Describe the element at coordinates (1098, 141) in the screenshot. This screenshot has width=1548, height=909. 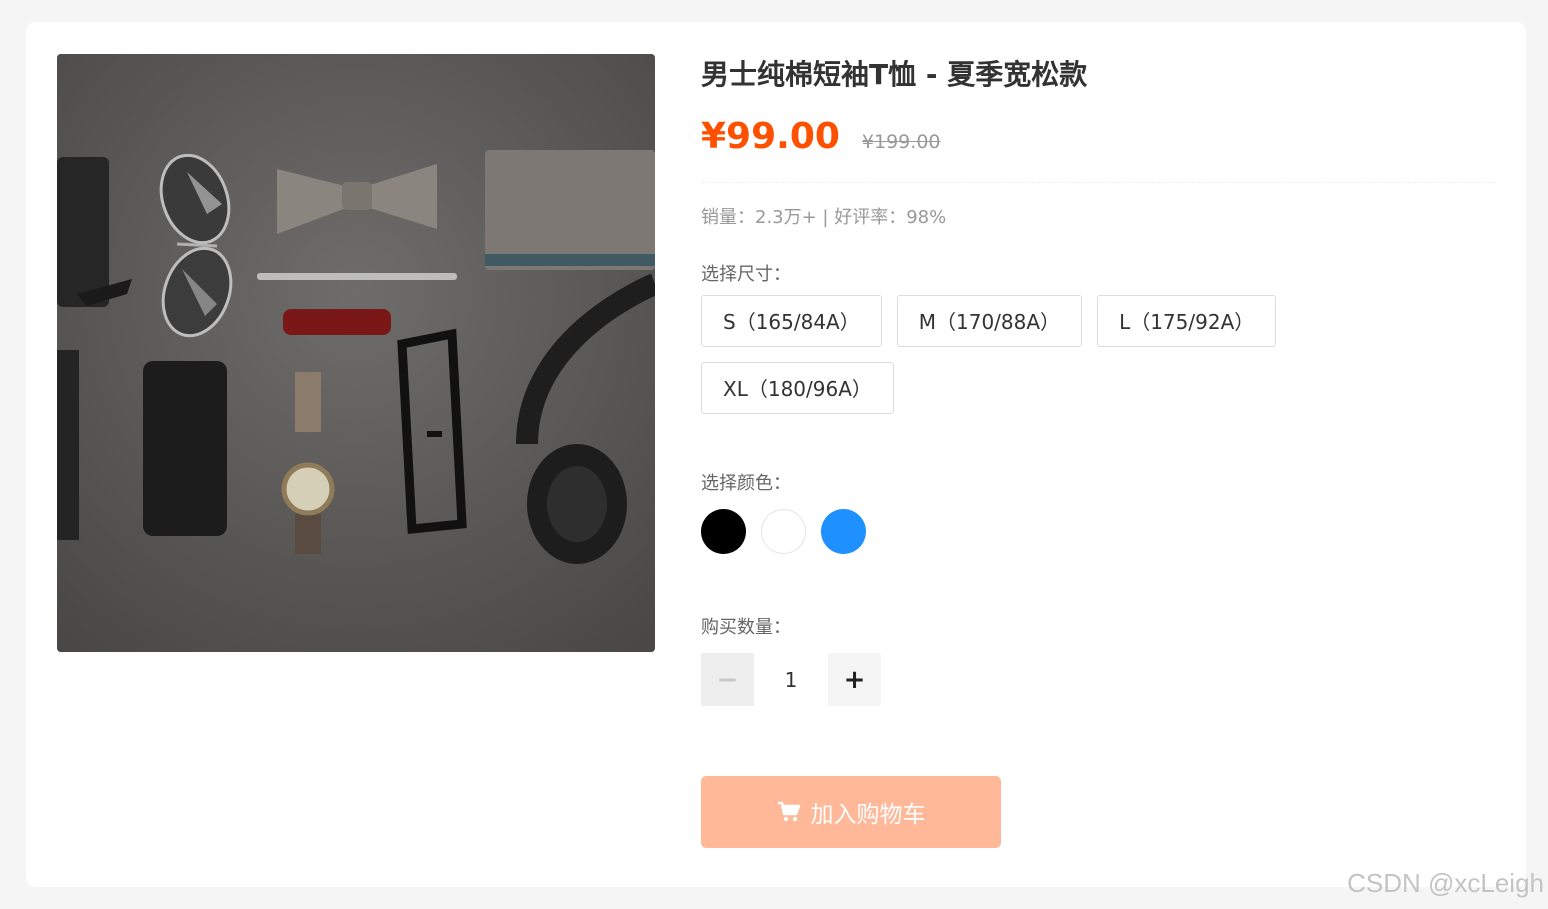
I see `price-row: ¥99.00 ¥199.00` at that location.